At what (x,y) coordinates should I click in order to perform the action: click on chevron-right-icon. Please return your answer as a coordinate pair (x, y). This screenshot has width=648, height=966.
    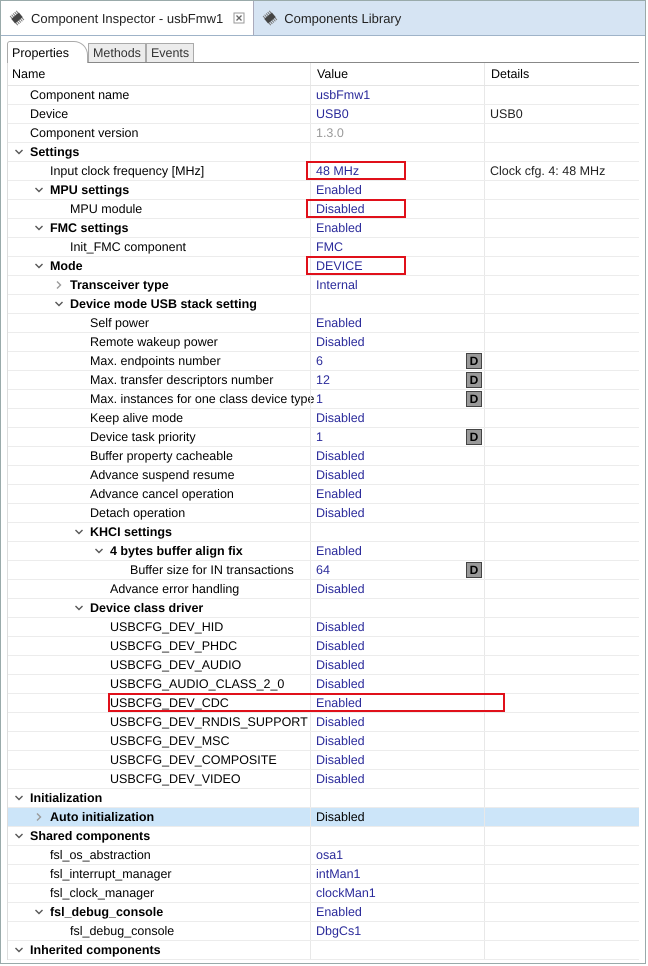
    Looking at the image, I should click on (59, 285).